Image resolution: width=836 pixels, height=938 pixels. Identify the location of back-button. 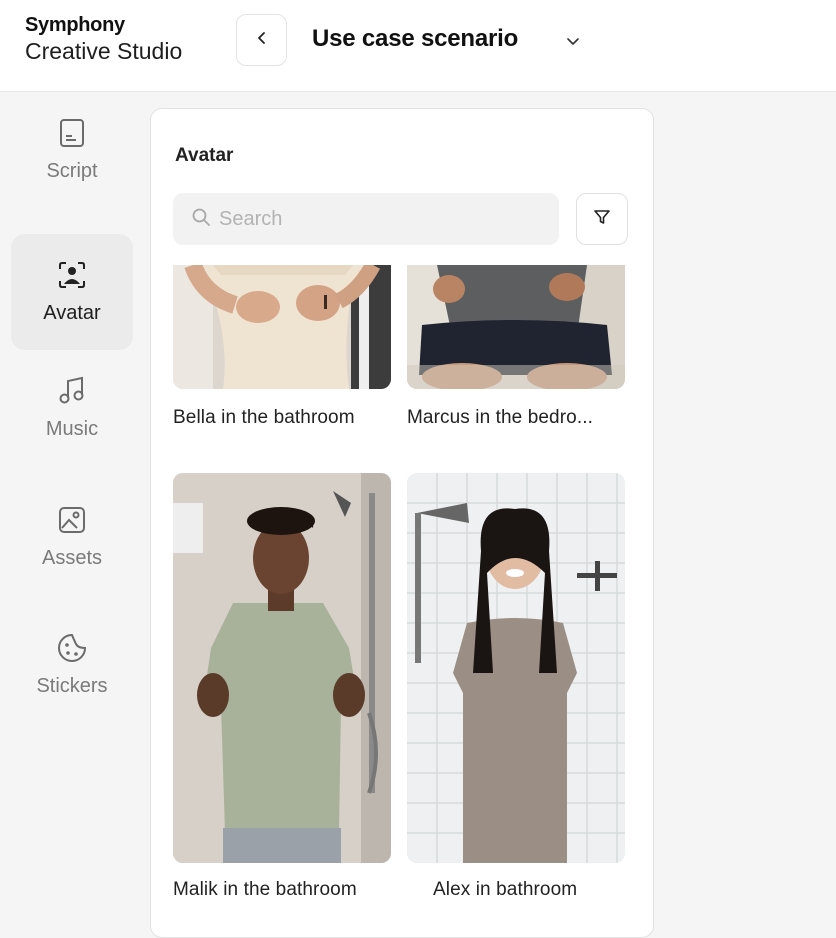
(261, 40).